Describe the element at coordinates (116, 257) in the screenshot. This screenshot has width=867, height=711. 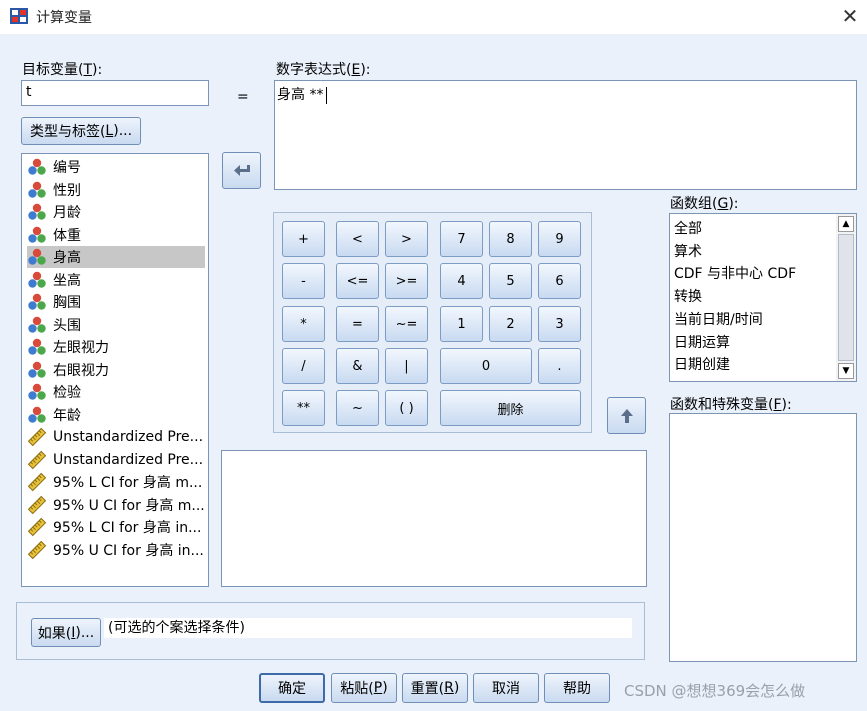
I see `variable-item: 身高` at that location.